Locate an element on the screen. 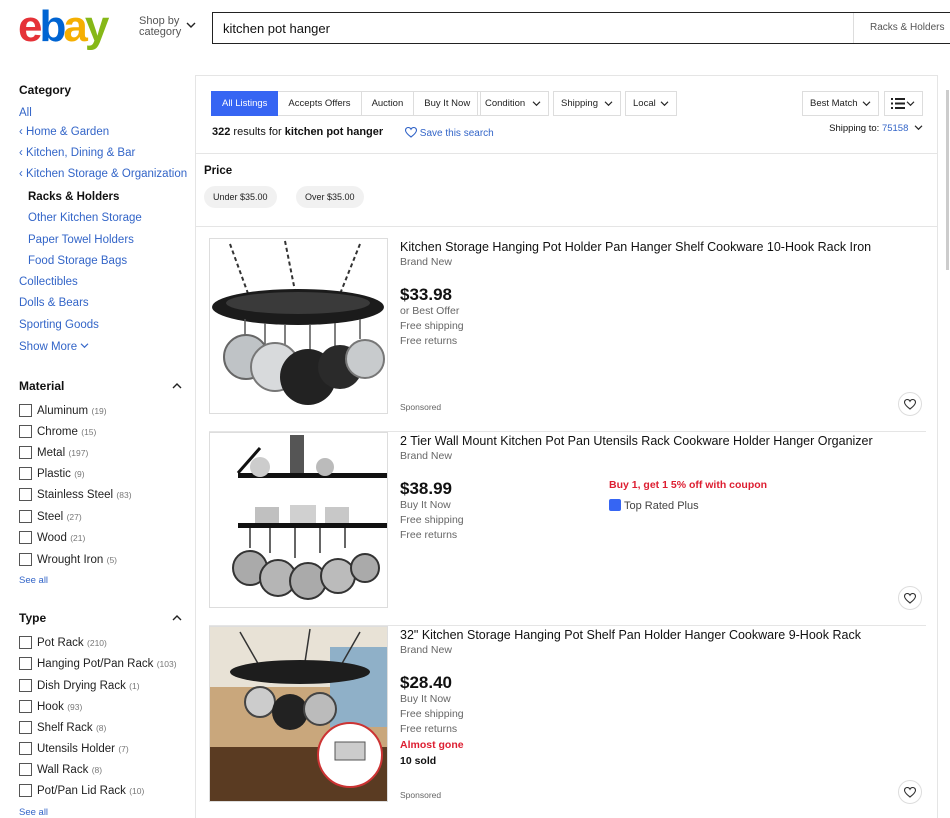  tab-auction: Auction is located at coordinates (388, 103).